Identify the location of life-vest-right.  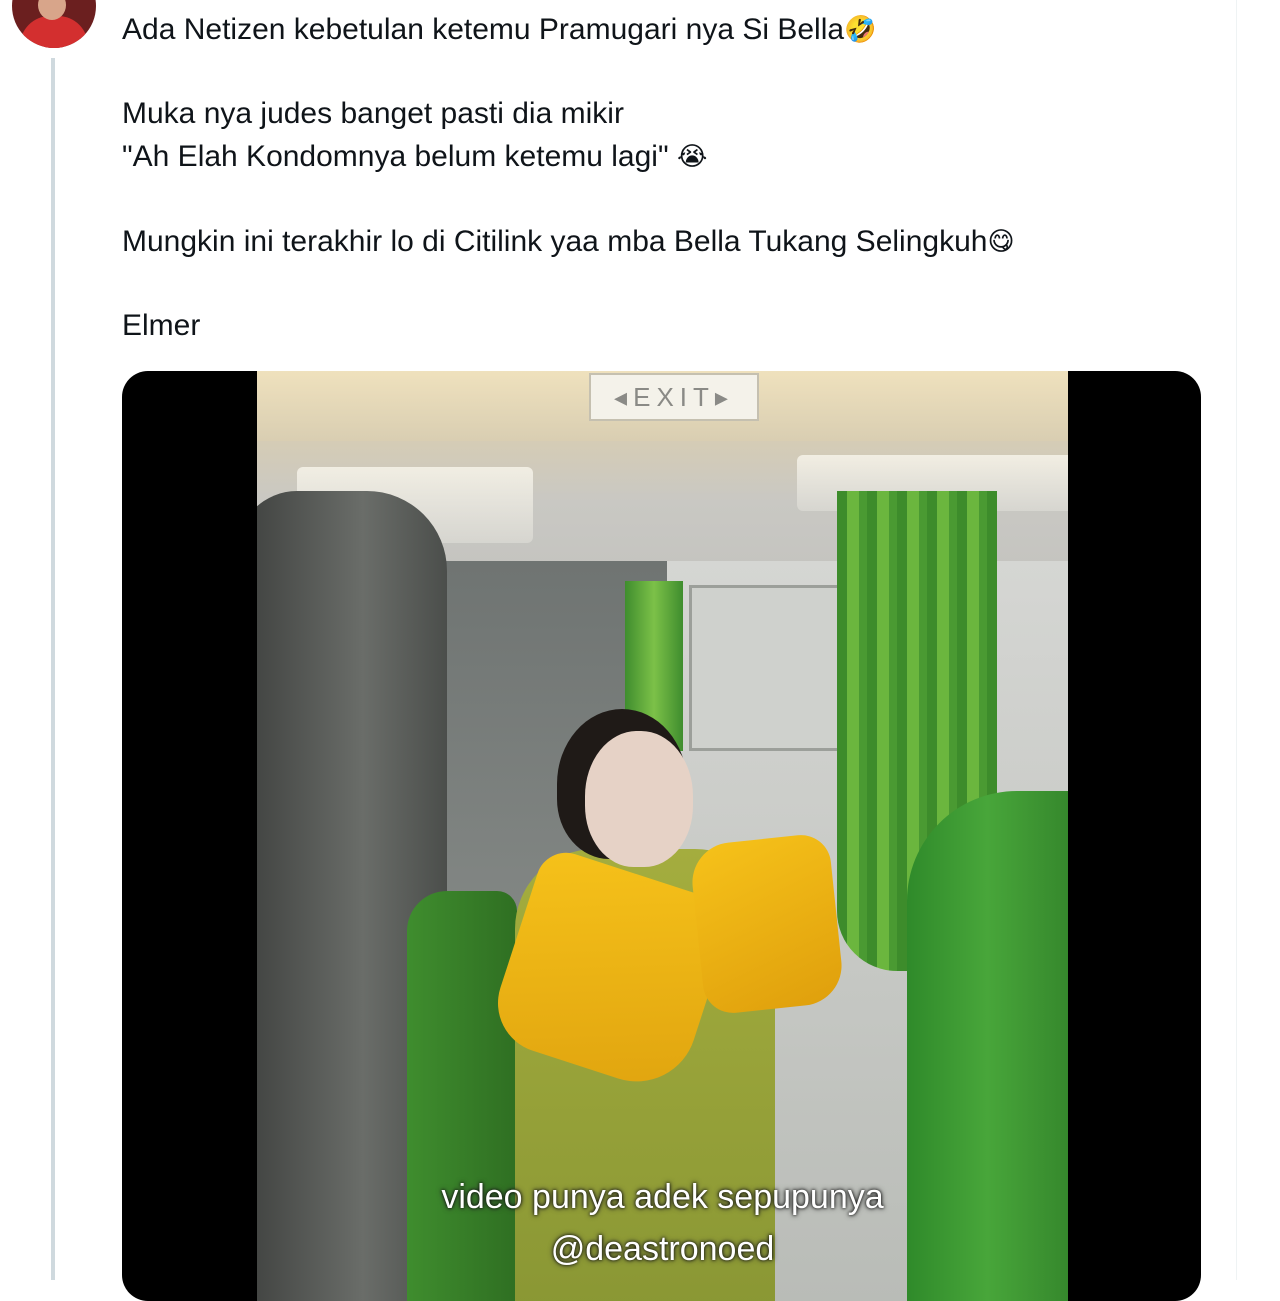
(767, 924).